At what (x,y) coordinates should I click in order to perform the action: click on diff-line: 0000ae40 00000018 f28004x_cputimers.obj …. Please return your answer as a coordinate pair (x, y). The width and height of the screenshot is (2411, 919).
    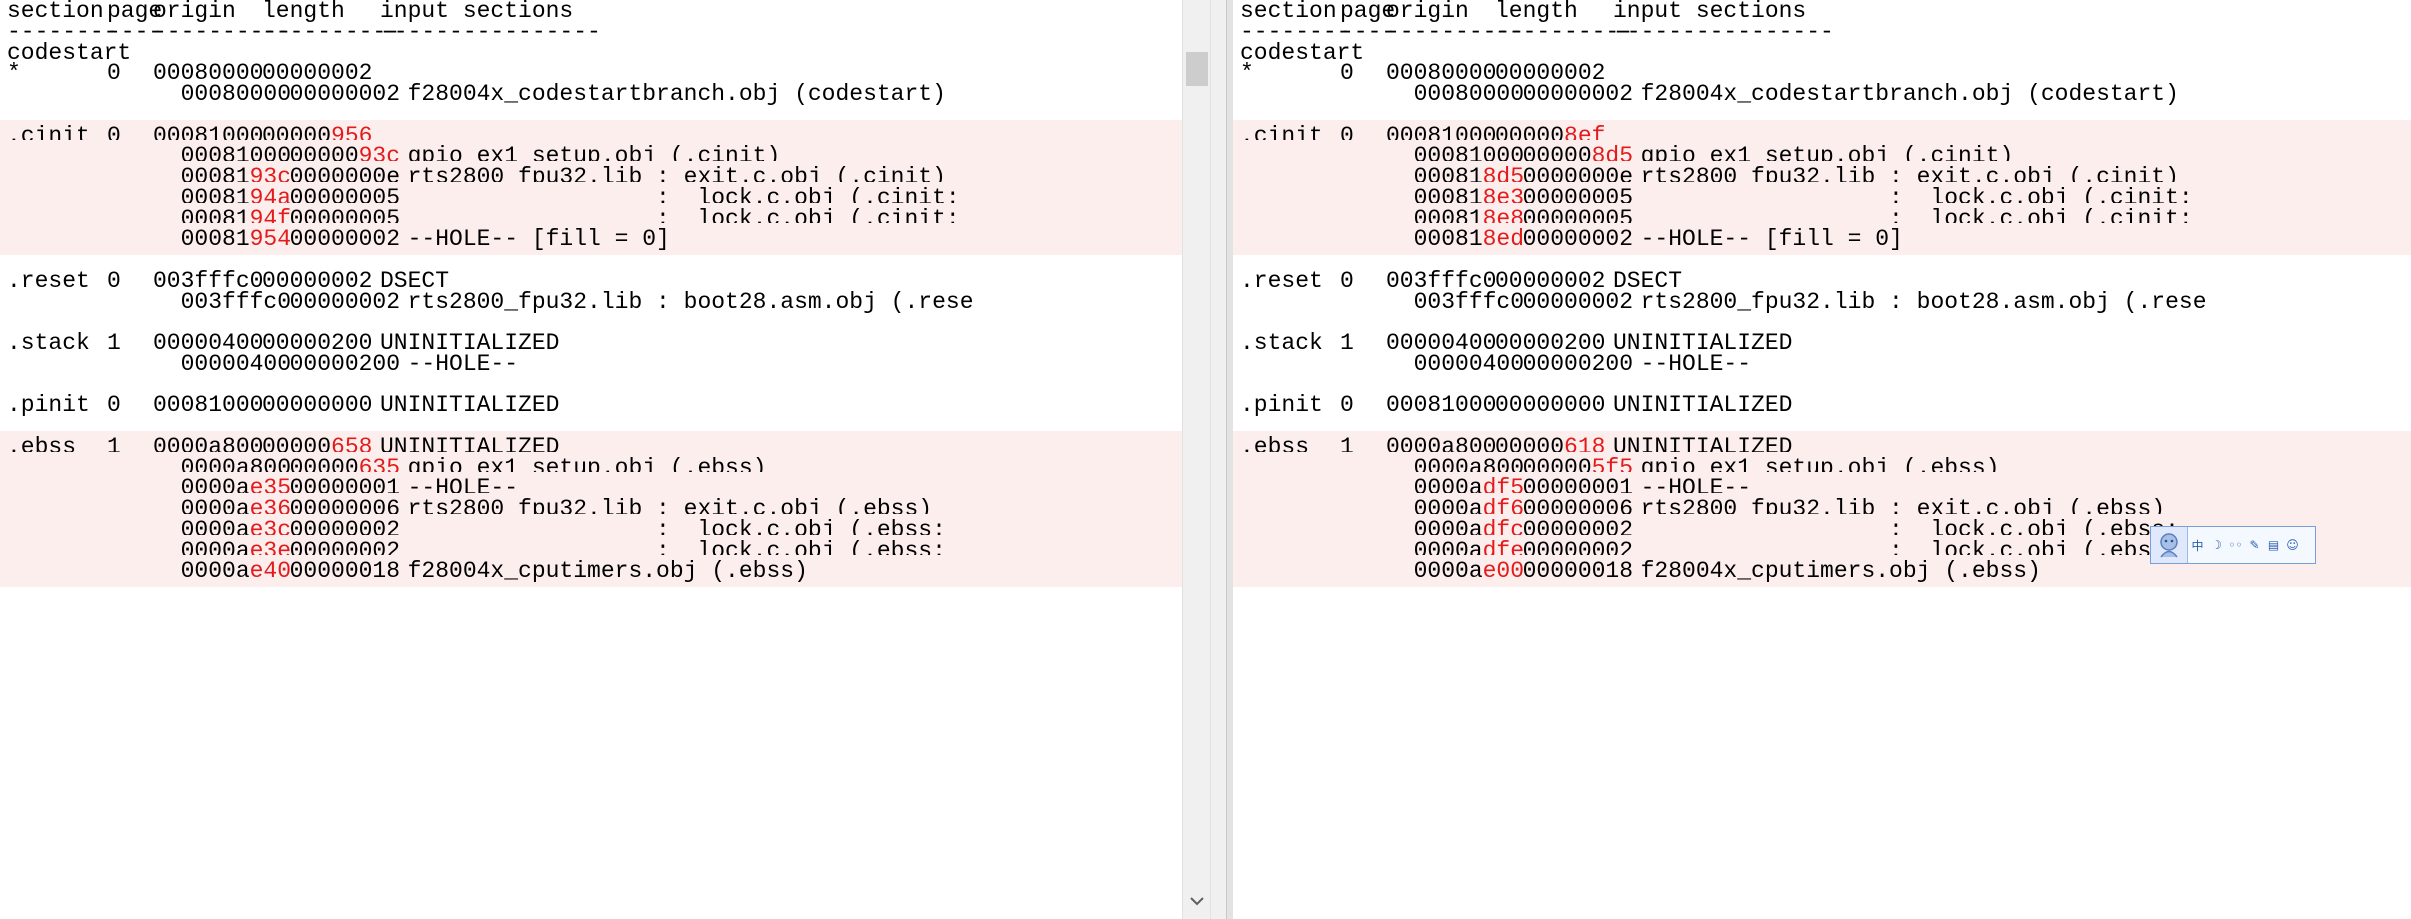
    Looking at the image, I should click on (591, 571).